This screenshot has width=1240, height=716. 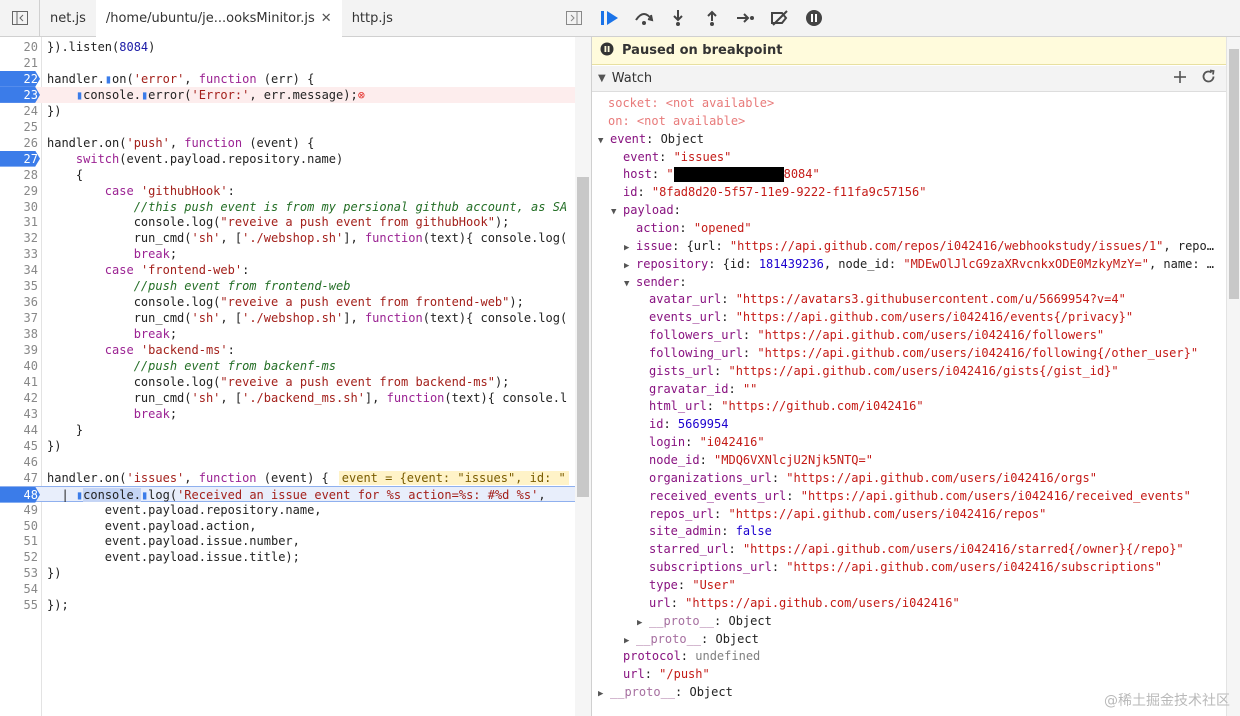 What do you see at coordinates (666, 674) in the screenshot?
I see `watch-value: url: "/push"` at bounding box center [666, 674].